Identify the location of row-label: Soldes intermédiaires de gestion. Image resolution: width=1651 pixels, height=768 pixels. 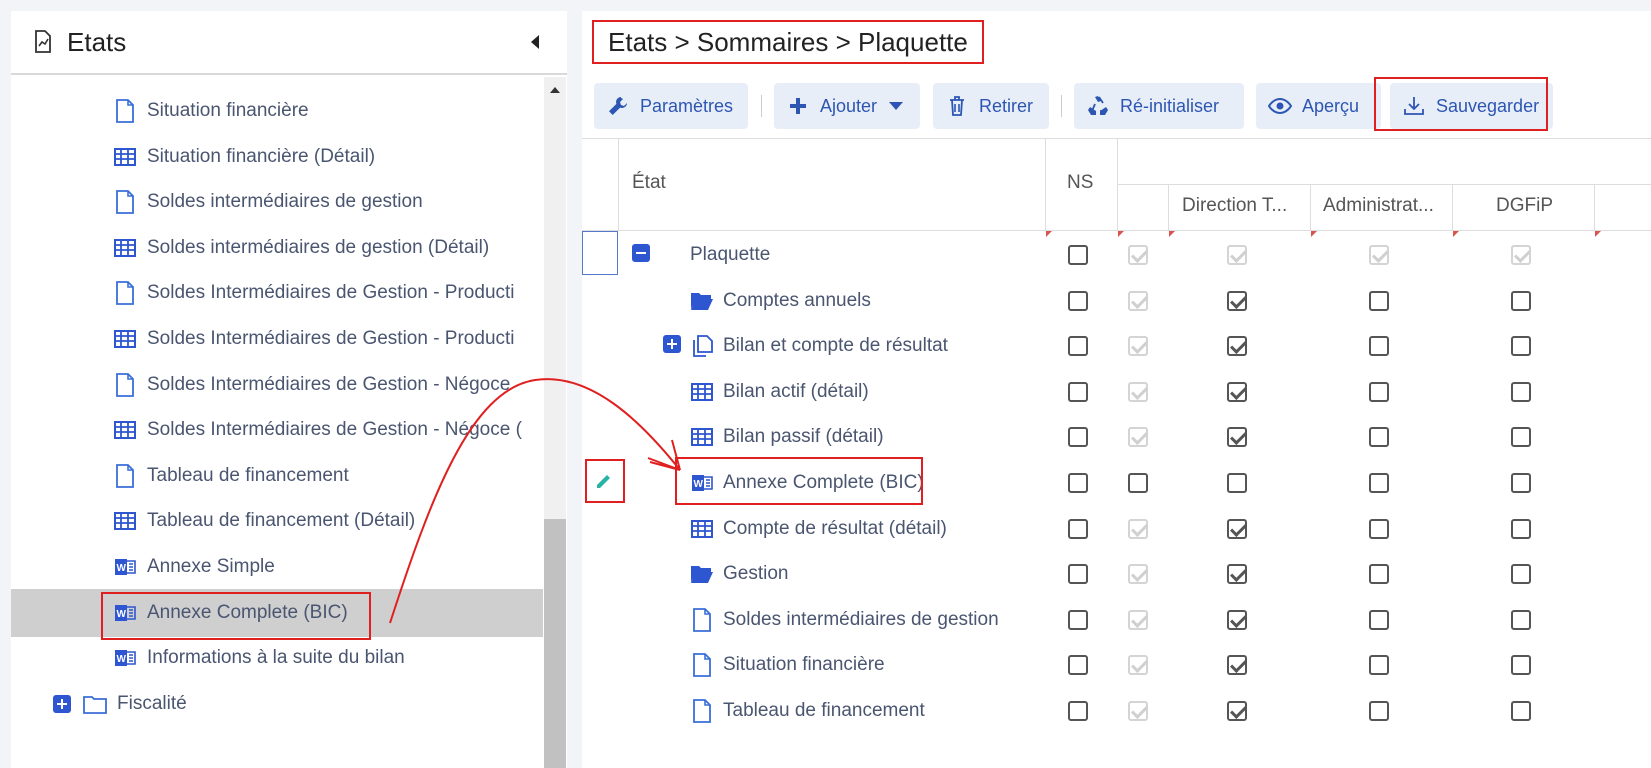
(844, 620).